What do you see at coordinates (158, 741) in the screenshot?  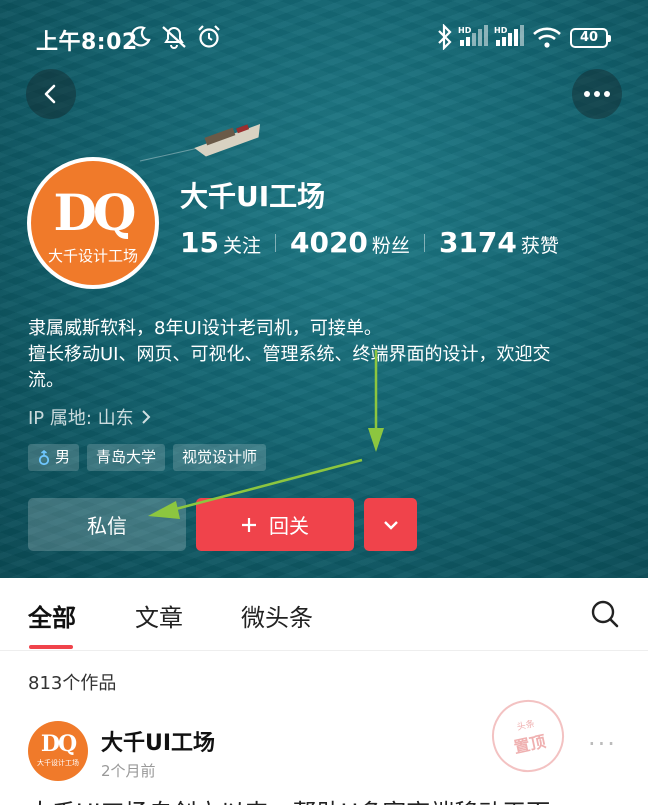 I see `post-author-name: 大千UI工场` at bounding box center [158, 741].